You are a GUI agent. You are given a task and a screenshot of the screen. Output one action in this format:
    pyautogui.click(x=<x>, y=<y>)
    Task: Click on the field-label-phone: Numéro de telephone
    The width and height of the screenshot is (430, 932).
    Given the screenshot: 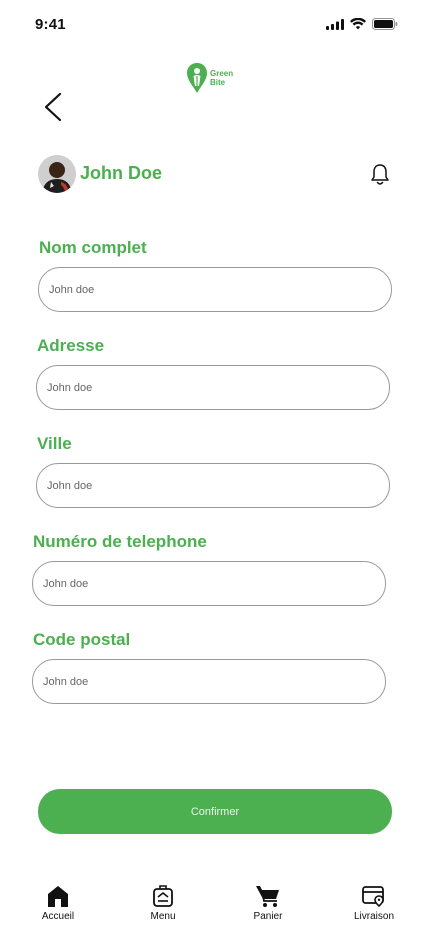 What is the action you would take?
    pyautogui.click(x=120, y=541)
    